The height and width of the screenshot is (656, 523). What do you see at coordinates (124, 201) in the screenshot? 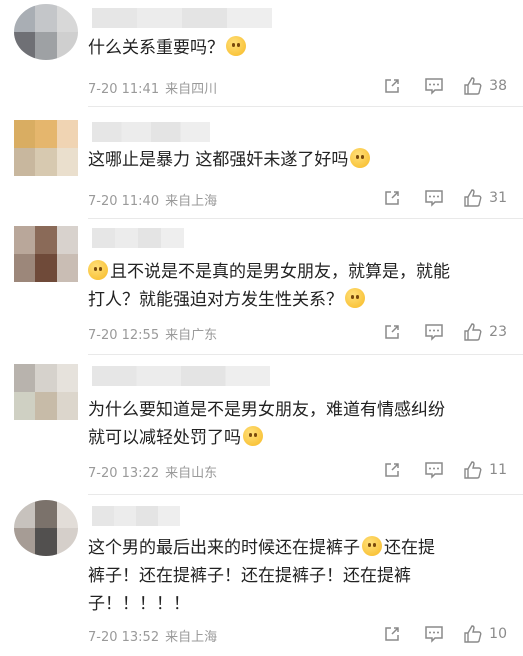
I see `comment-time: 7-20 11:40` at bounding box center [124, 201].